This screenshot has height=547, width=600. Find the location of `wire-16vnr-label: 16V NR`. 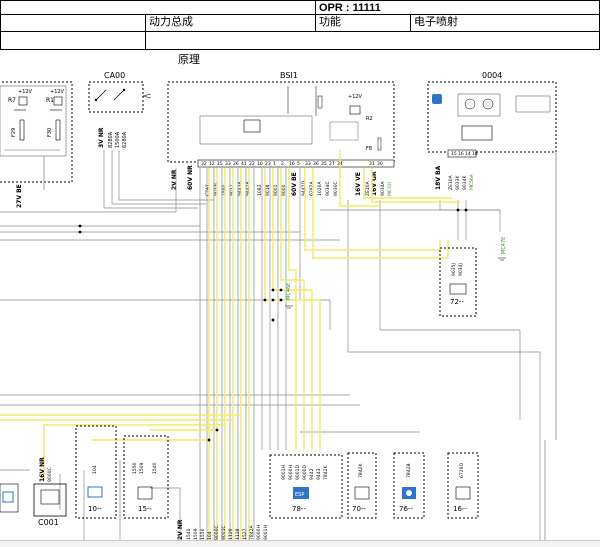

wire-16vnr-label: 16V NR is located at coordinates (42, 469).